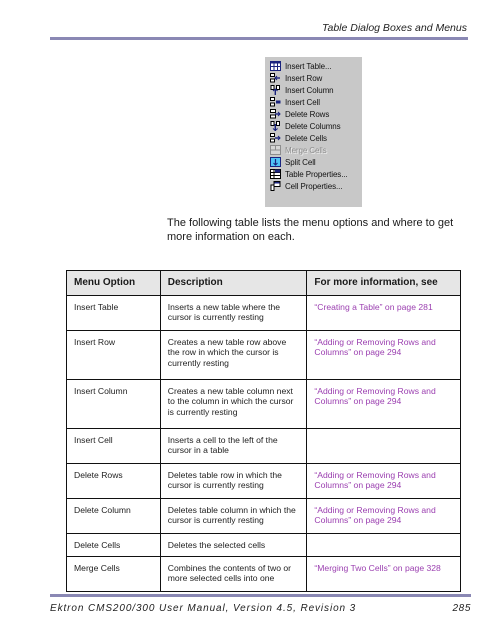  I want to click on page-number: 285, so click(461, 608).